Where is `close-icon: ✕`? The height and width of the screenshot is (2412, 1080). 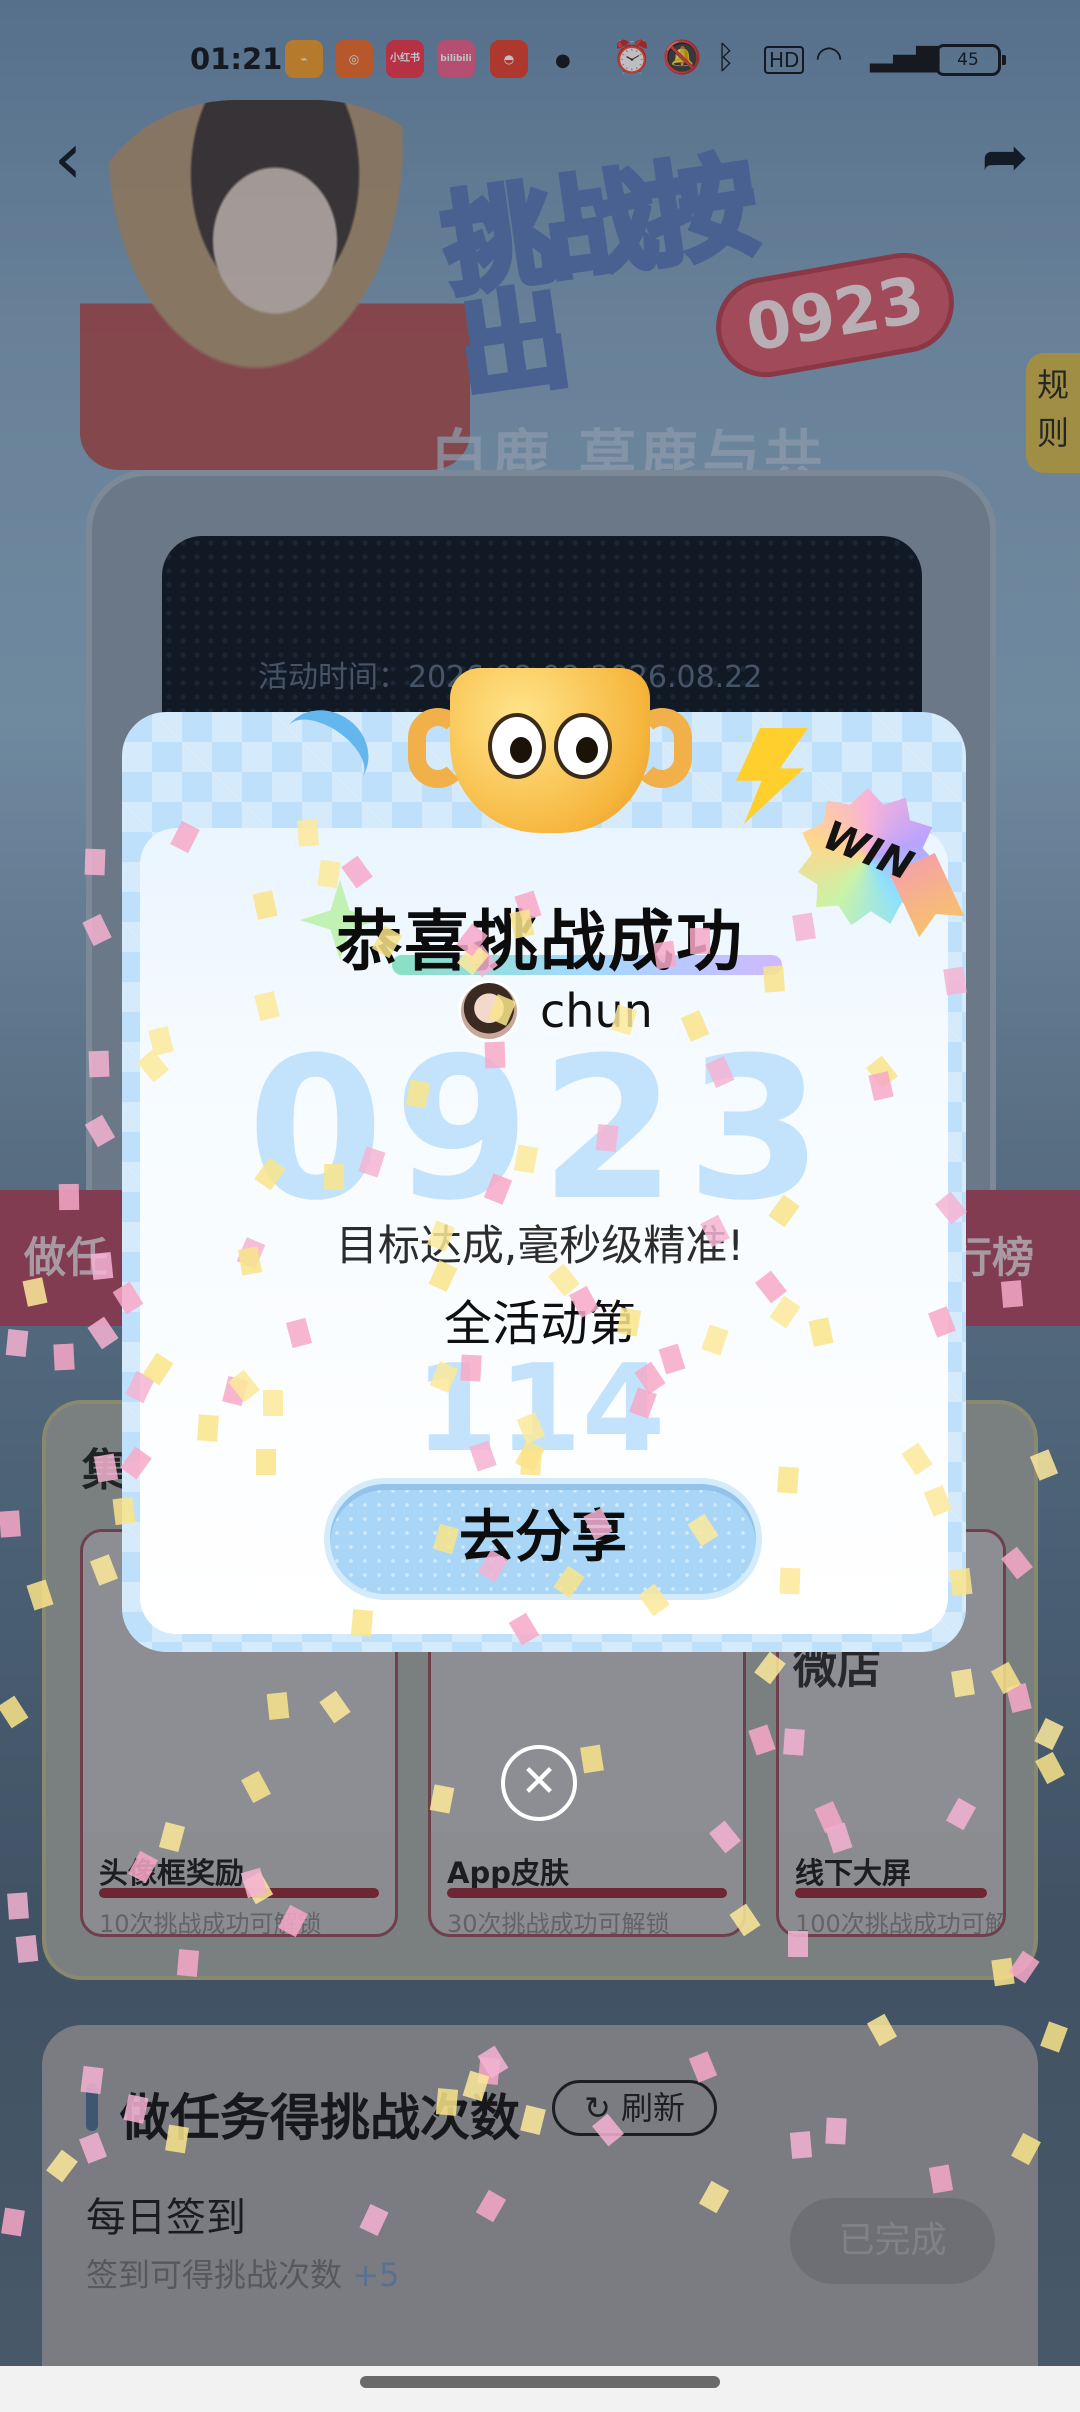 close-icon: ✕ is located at coordinates (539, 1783).